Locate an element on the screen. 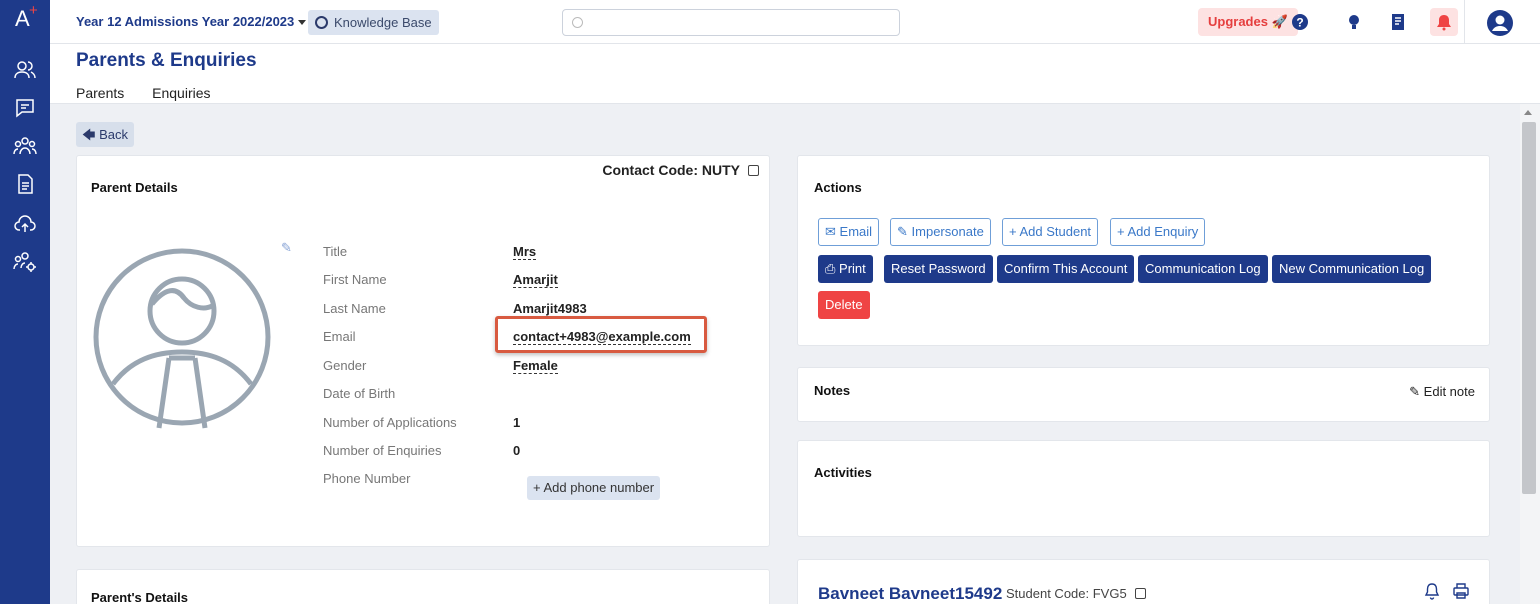 The image size is (1540, 604). add-phone-button: + Add phone number is located at coordinates (594, 488).